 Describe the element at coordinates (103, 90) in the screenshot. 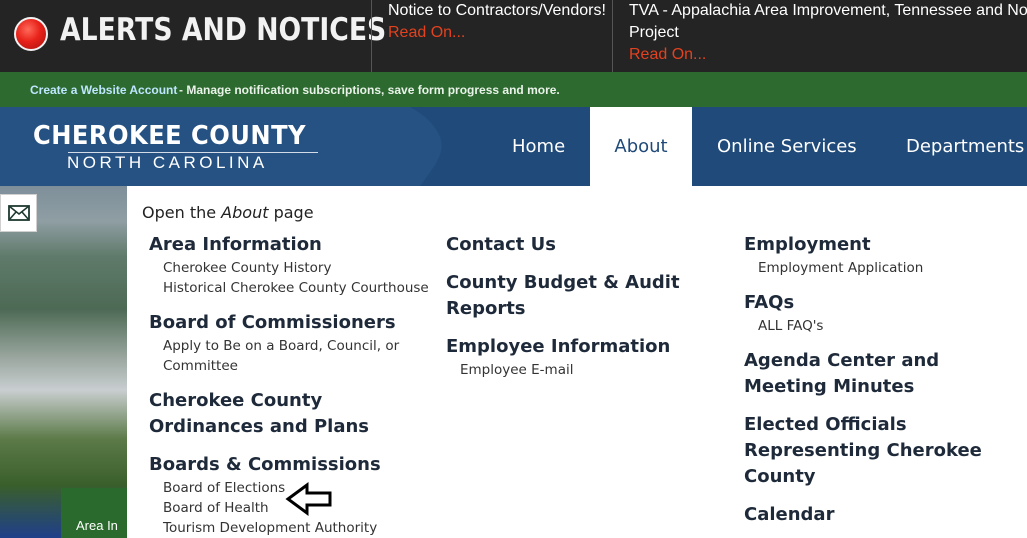

I see `create-account-link: Create a Website Account` at that location.